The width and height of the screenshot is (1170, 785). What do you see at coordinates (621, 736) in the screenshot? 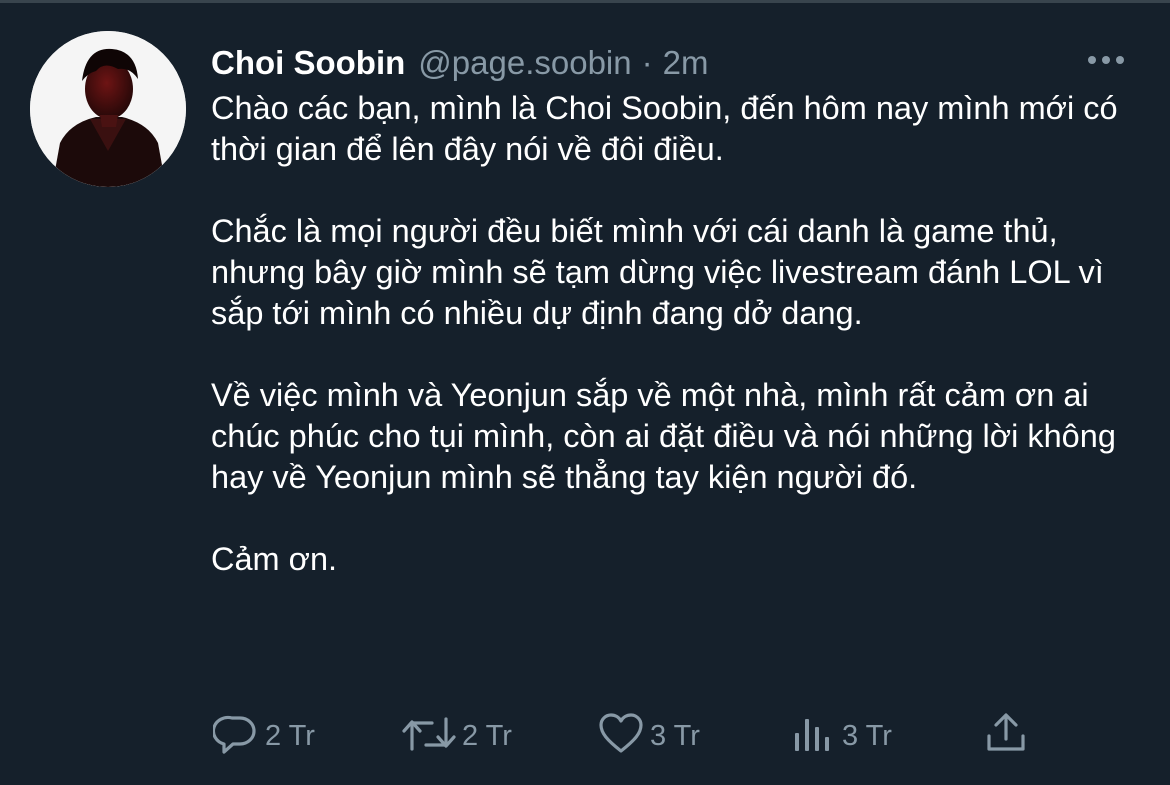
I see `heart-icon` at bounding box center [621, 736].